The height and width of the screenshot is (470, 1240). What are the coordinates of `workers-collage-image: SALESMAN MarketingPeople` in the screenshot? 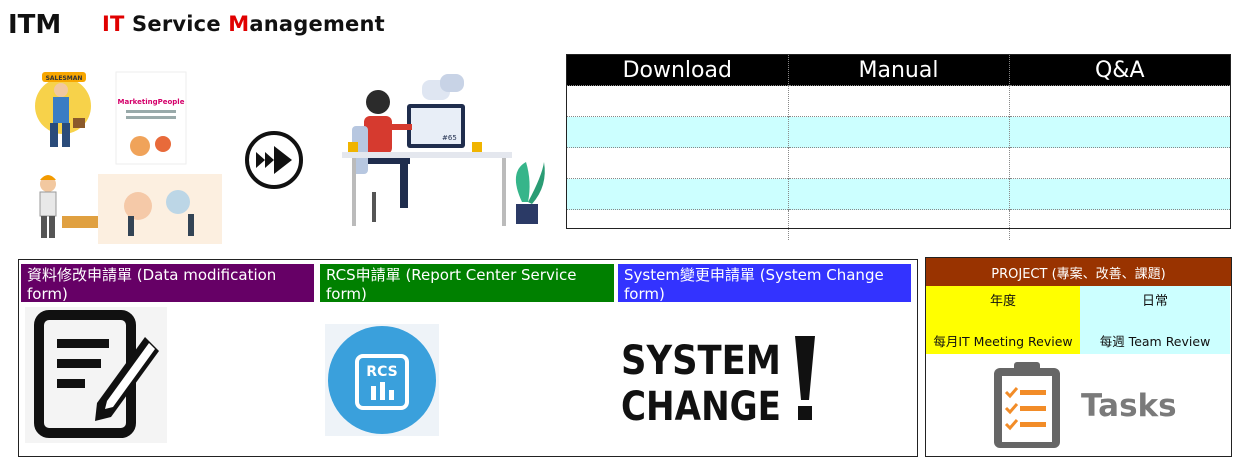 It's located at (128, 157).